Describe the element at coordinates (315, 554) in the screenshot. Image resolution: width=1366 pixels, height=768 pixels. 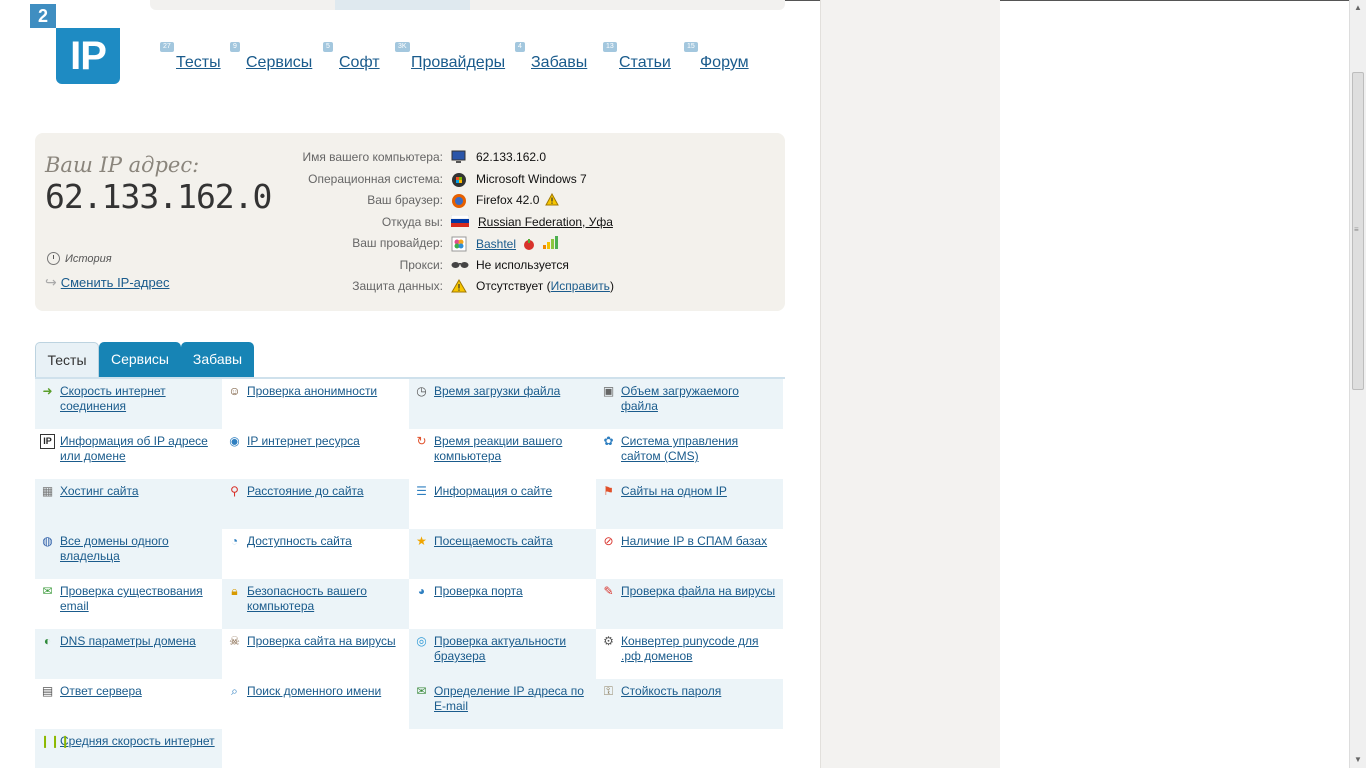
I see `list-item: ◔ Доступность сайта` at that location.